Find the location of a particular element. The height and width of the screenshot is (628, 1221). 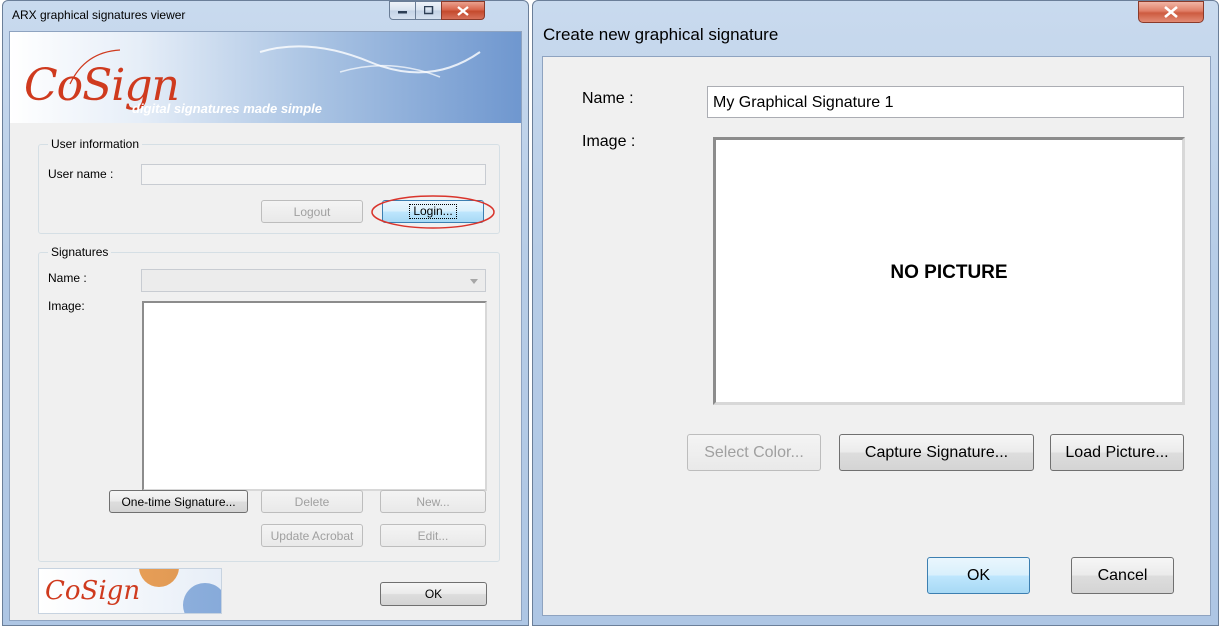

minimize-icon is located at coordinates (402, 11).